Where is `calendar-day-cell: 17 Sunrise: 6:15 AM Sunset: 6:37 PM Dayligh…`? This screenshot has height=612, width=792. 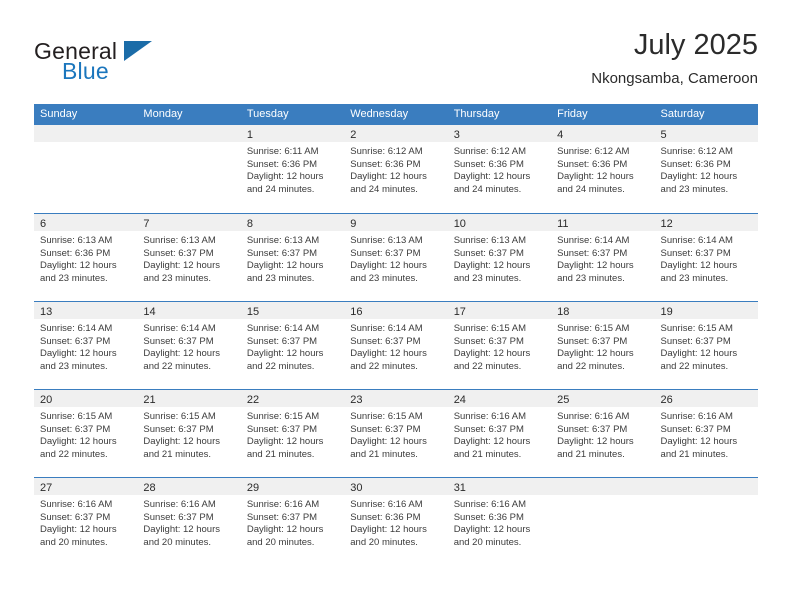 calendar-day-cell: 17 Sunrise: 6:15 AM Sunset: 6:37 PM Dayligh… is located at coordinates (499, 345).